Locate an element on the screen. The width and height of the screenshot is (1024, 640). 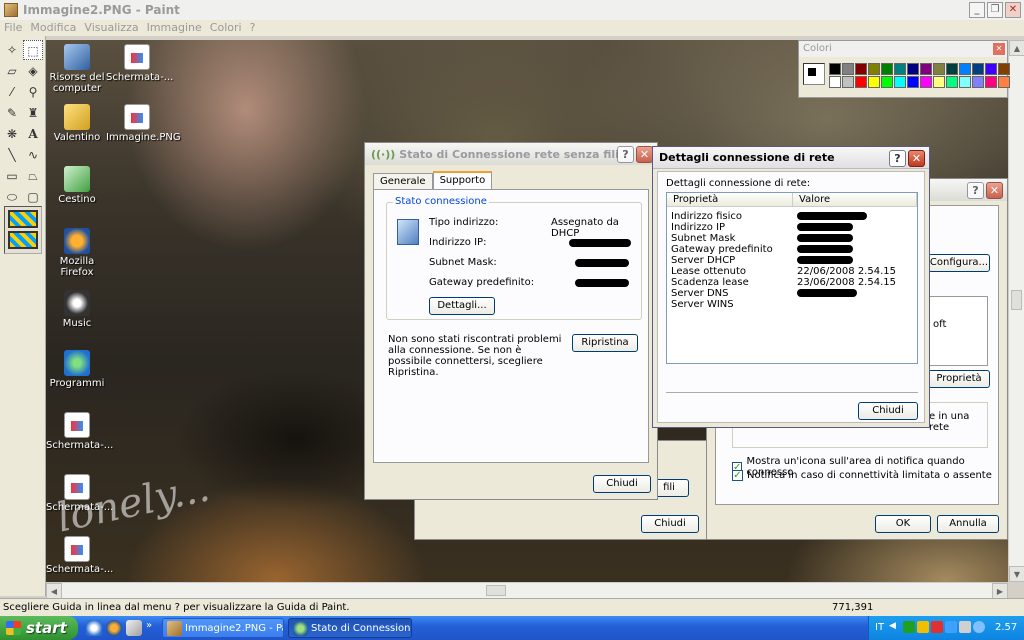
eraser-icon: ▱ is located at coordinates (12, 71).